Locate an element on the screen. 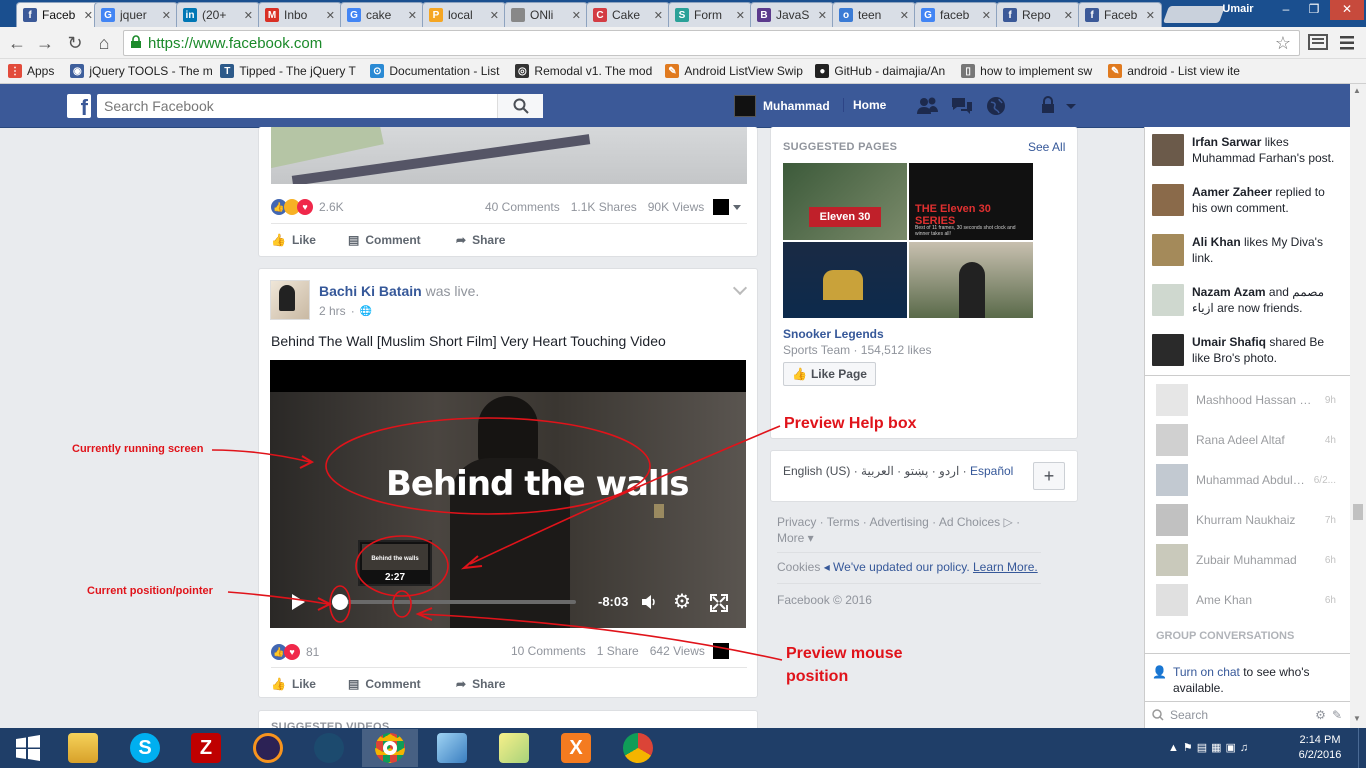  browser-tab: Gfaceb ✕ is located at coordinates (956, 14).